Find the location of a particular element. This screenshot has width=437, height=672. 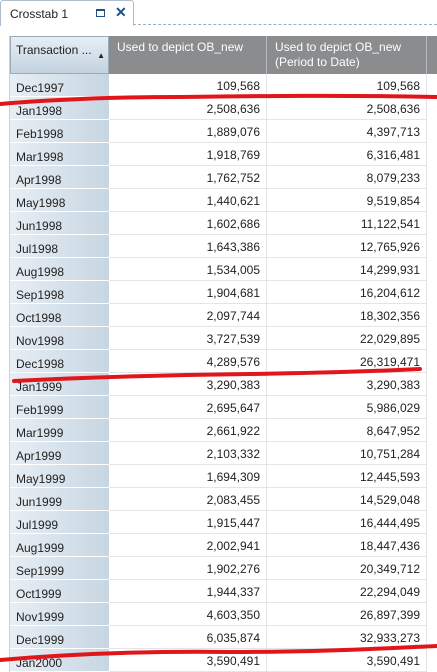

table-row: Feb1998 1,889,076 4,397,713 is located at coordinates (223, 131).